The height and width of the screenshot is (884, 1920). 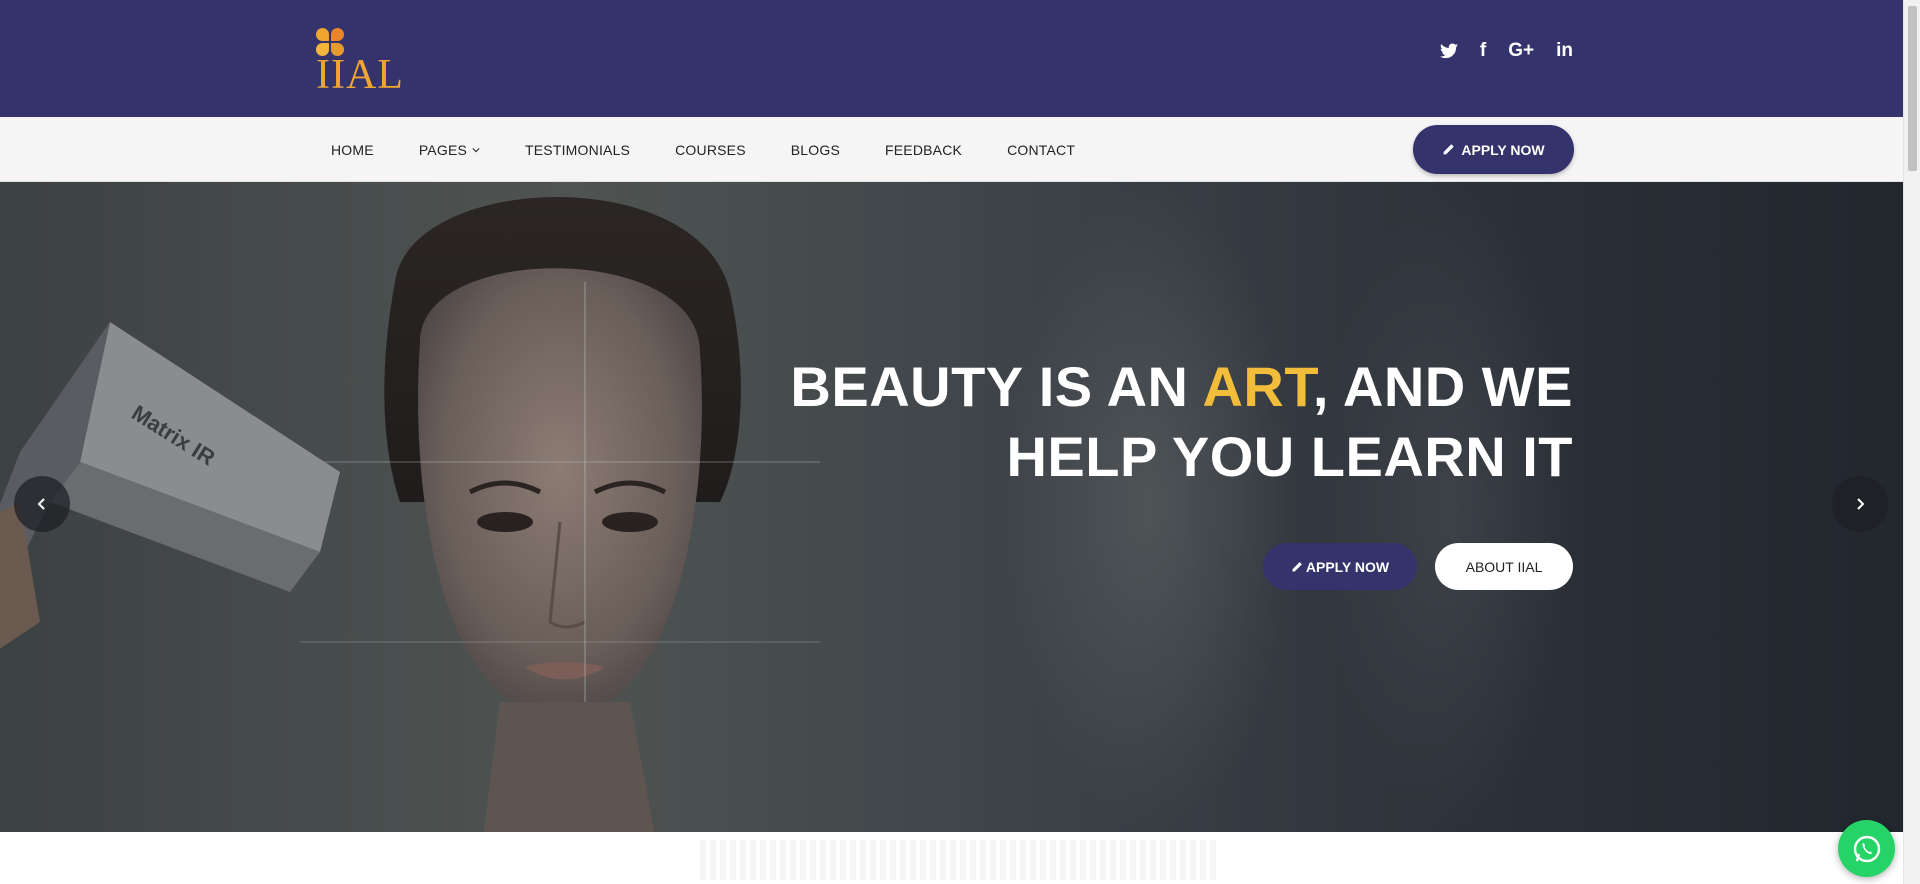 What do you see at coordinates (1911, 442) in the screenshot?
I see `page-scrollbar` at bounding box center [1911, 442].